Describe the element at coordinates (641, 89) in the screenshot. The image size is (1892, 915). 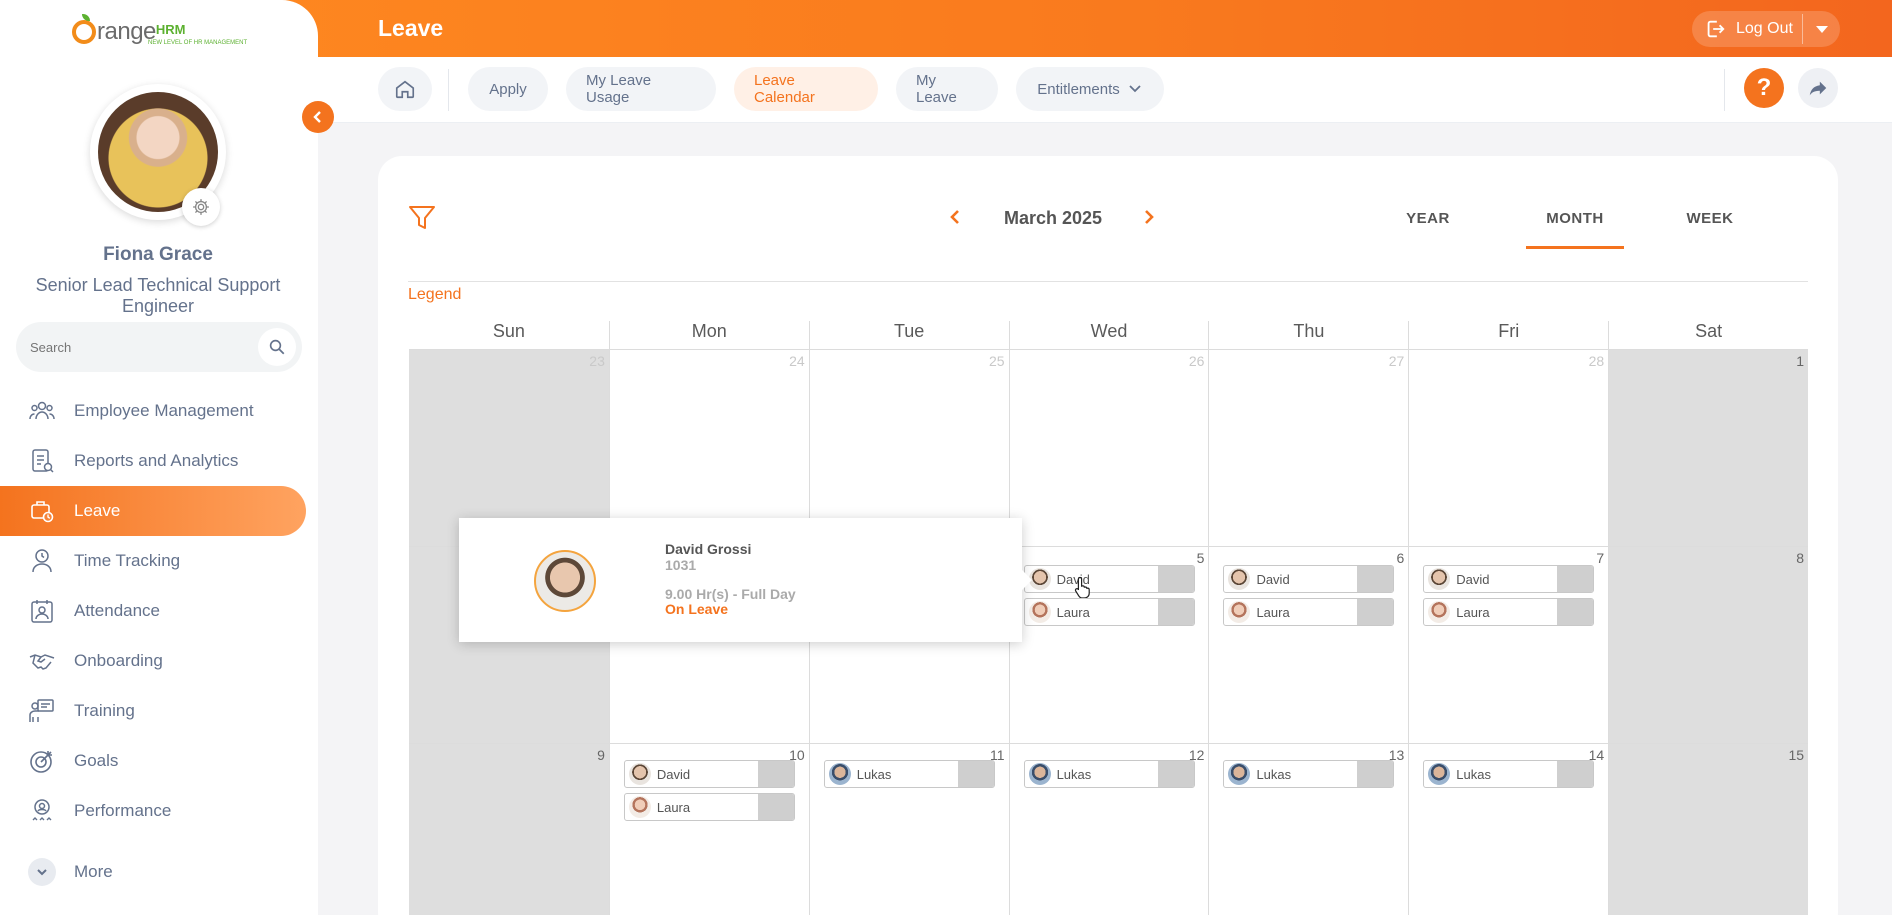
I see `my-leave-usage-tab: My Leave Usage` at that location.